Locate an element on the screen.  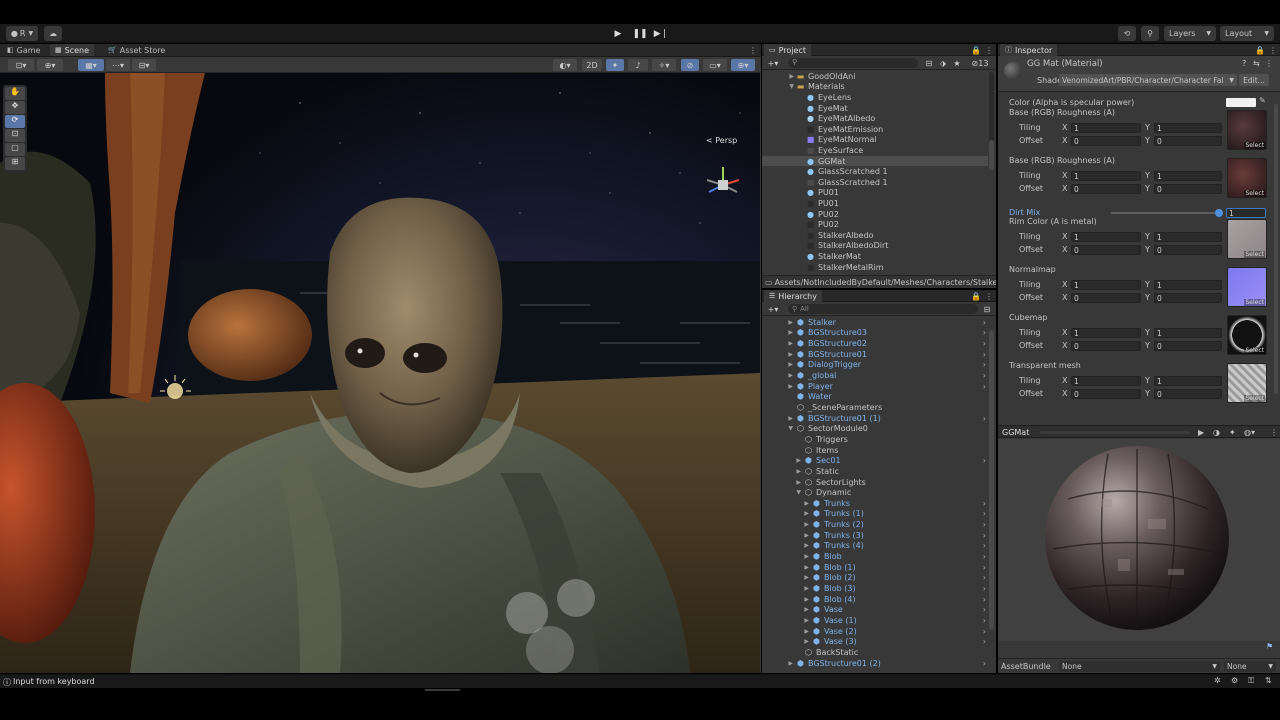
play-icon: ▶ is located at coordinates (1201, 432).